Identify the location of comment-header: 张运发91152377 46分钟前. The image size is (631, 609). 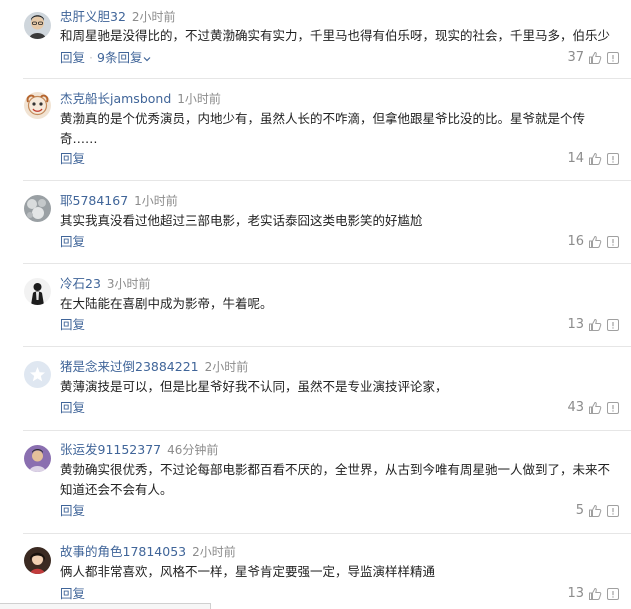
(139, 449).